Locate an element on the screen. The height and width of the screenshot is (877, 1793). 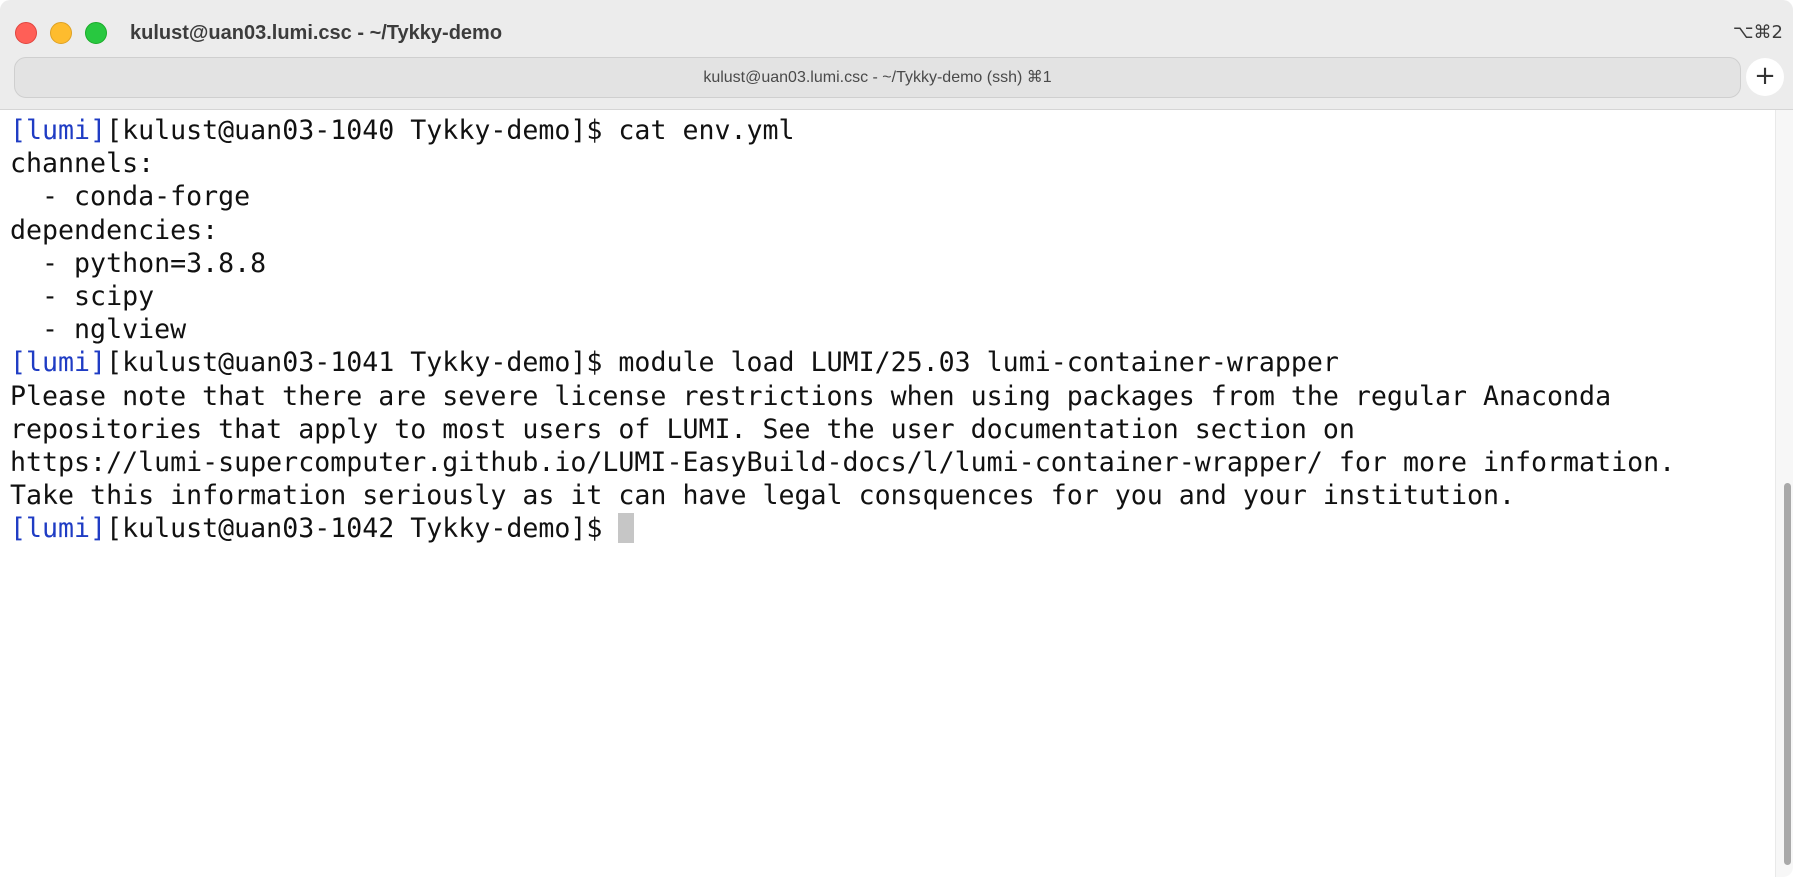
text-cursor is located at coordinates (626, 528).